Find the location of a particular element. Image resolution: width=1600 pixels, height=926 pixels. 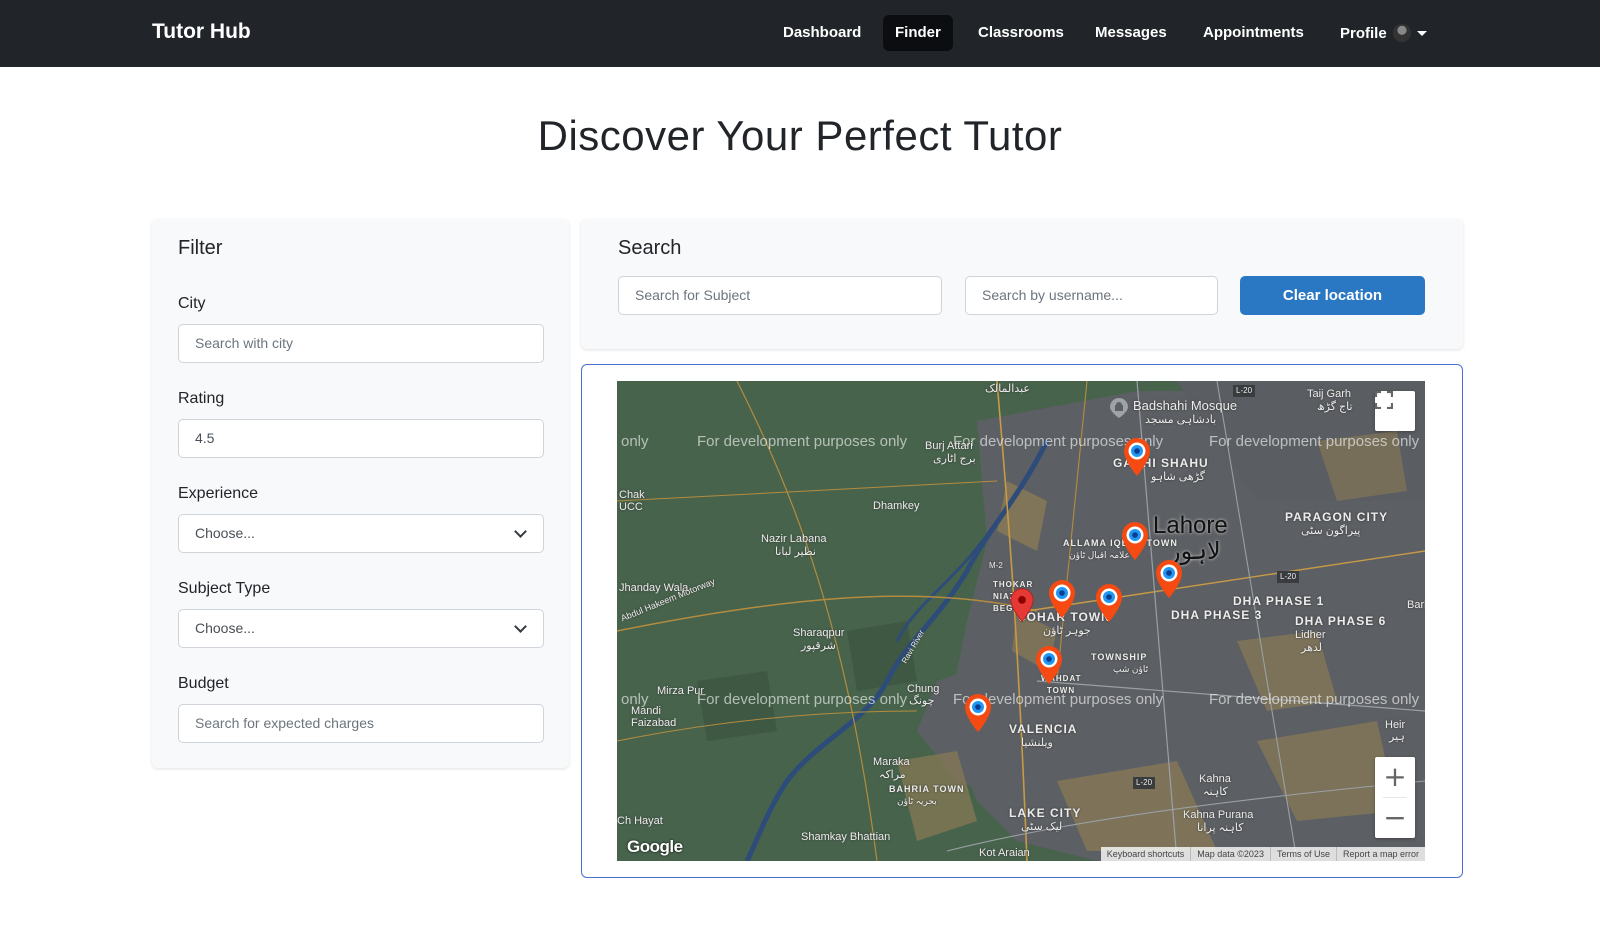

nav-dashboard: Dashboard is located at coordinates (822, 33).